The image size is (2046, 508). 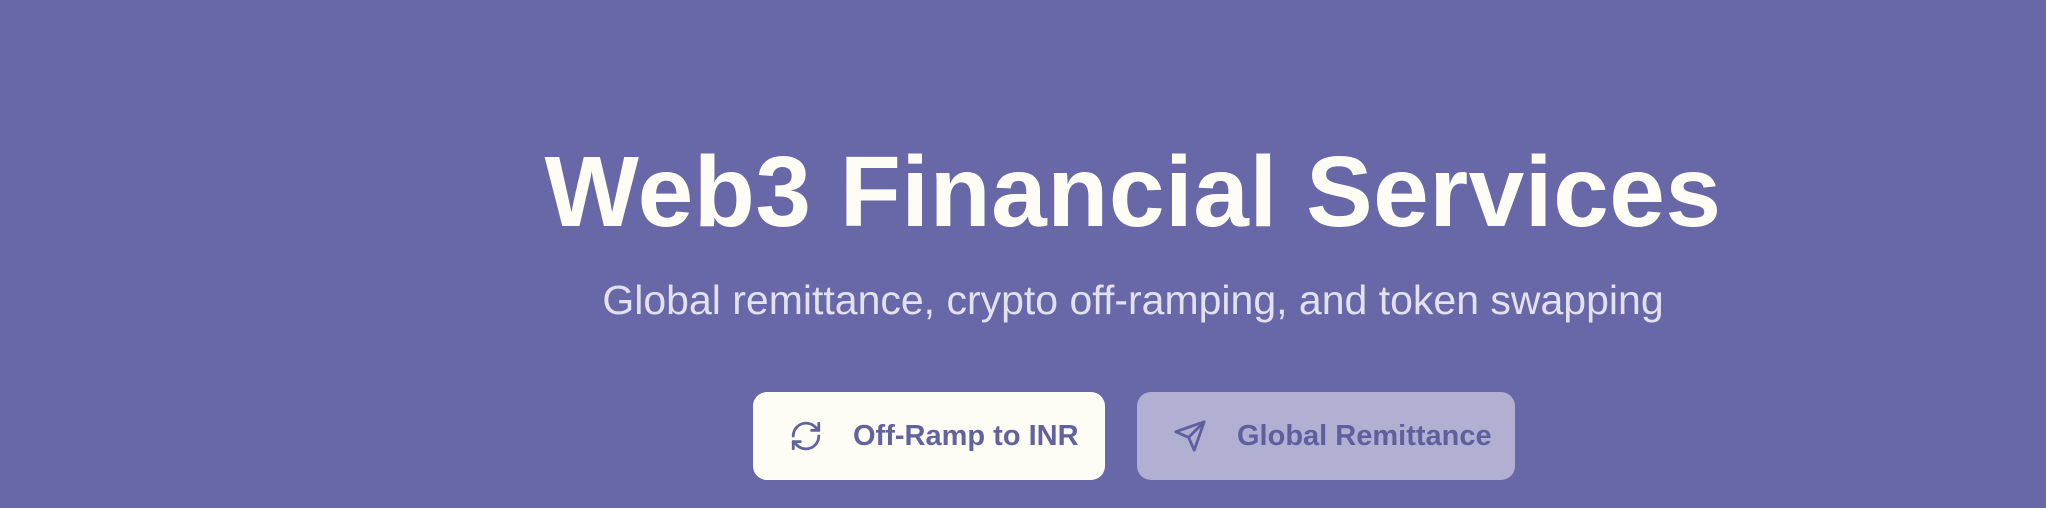 What do you see at coordinates (966, 435) in the screenshot?
I see `off-ramp-button-label: Off-Ramp to INR` at bounding box center [966, 435].